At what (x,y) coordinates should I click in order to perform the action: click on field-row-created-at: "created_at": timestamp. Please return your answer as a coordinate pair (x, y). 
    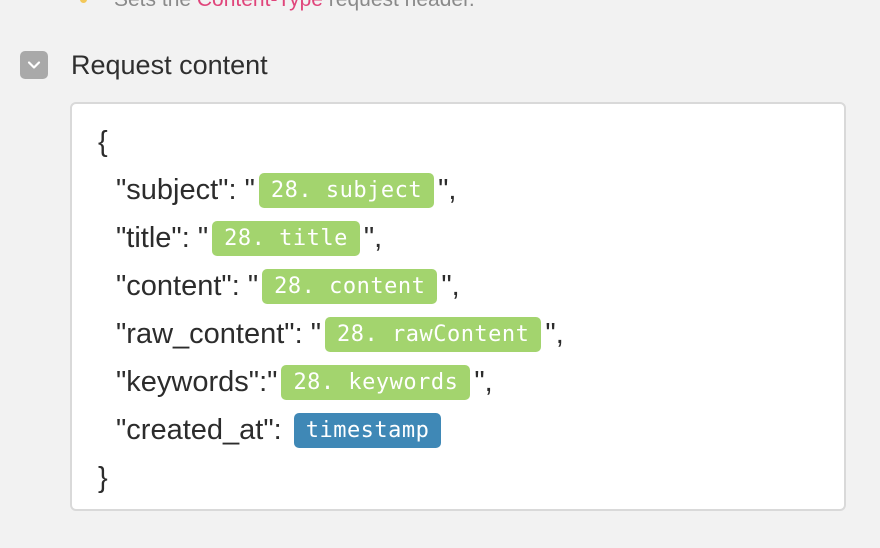
    Looking at the image, I should click on (280, 430).